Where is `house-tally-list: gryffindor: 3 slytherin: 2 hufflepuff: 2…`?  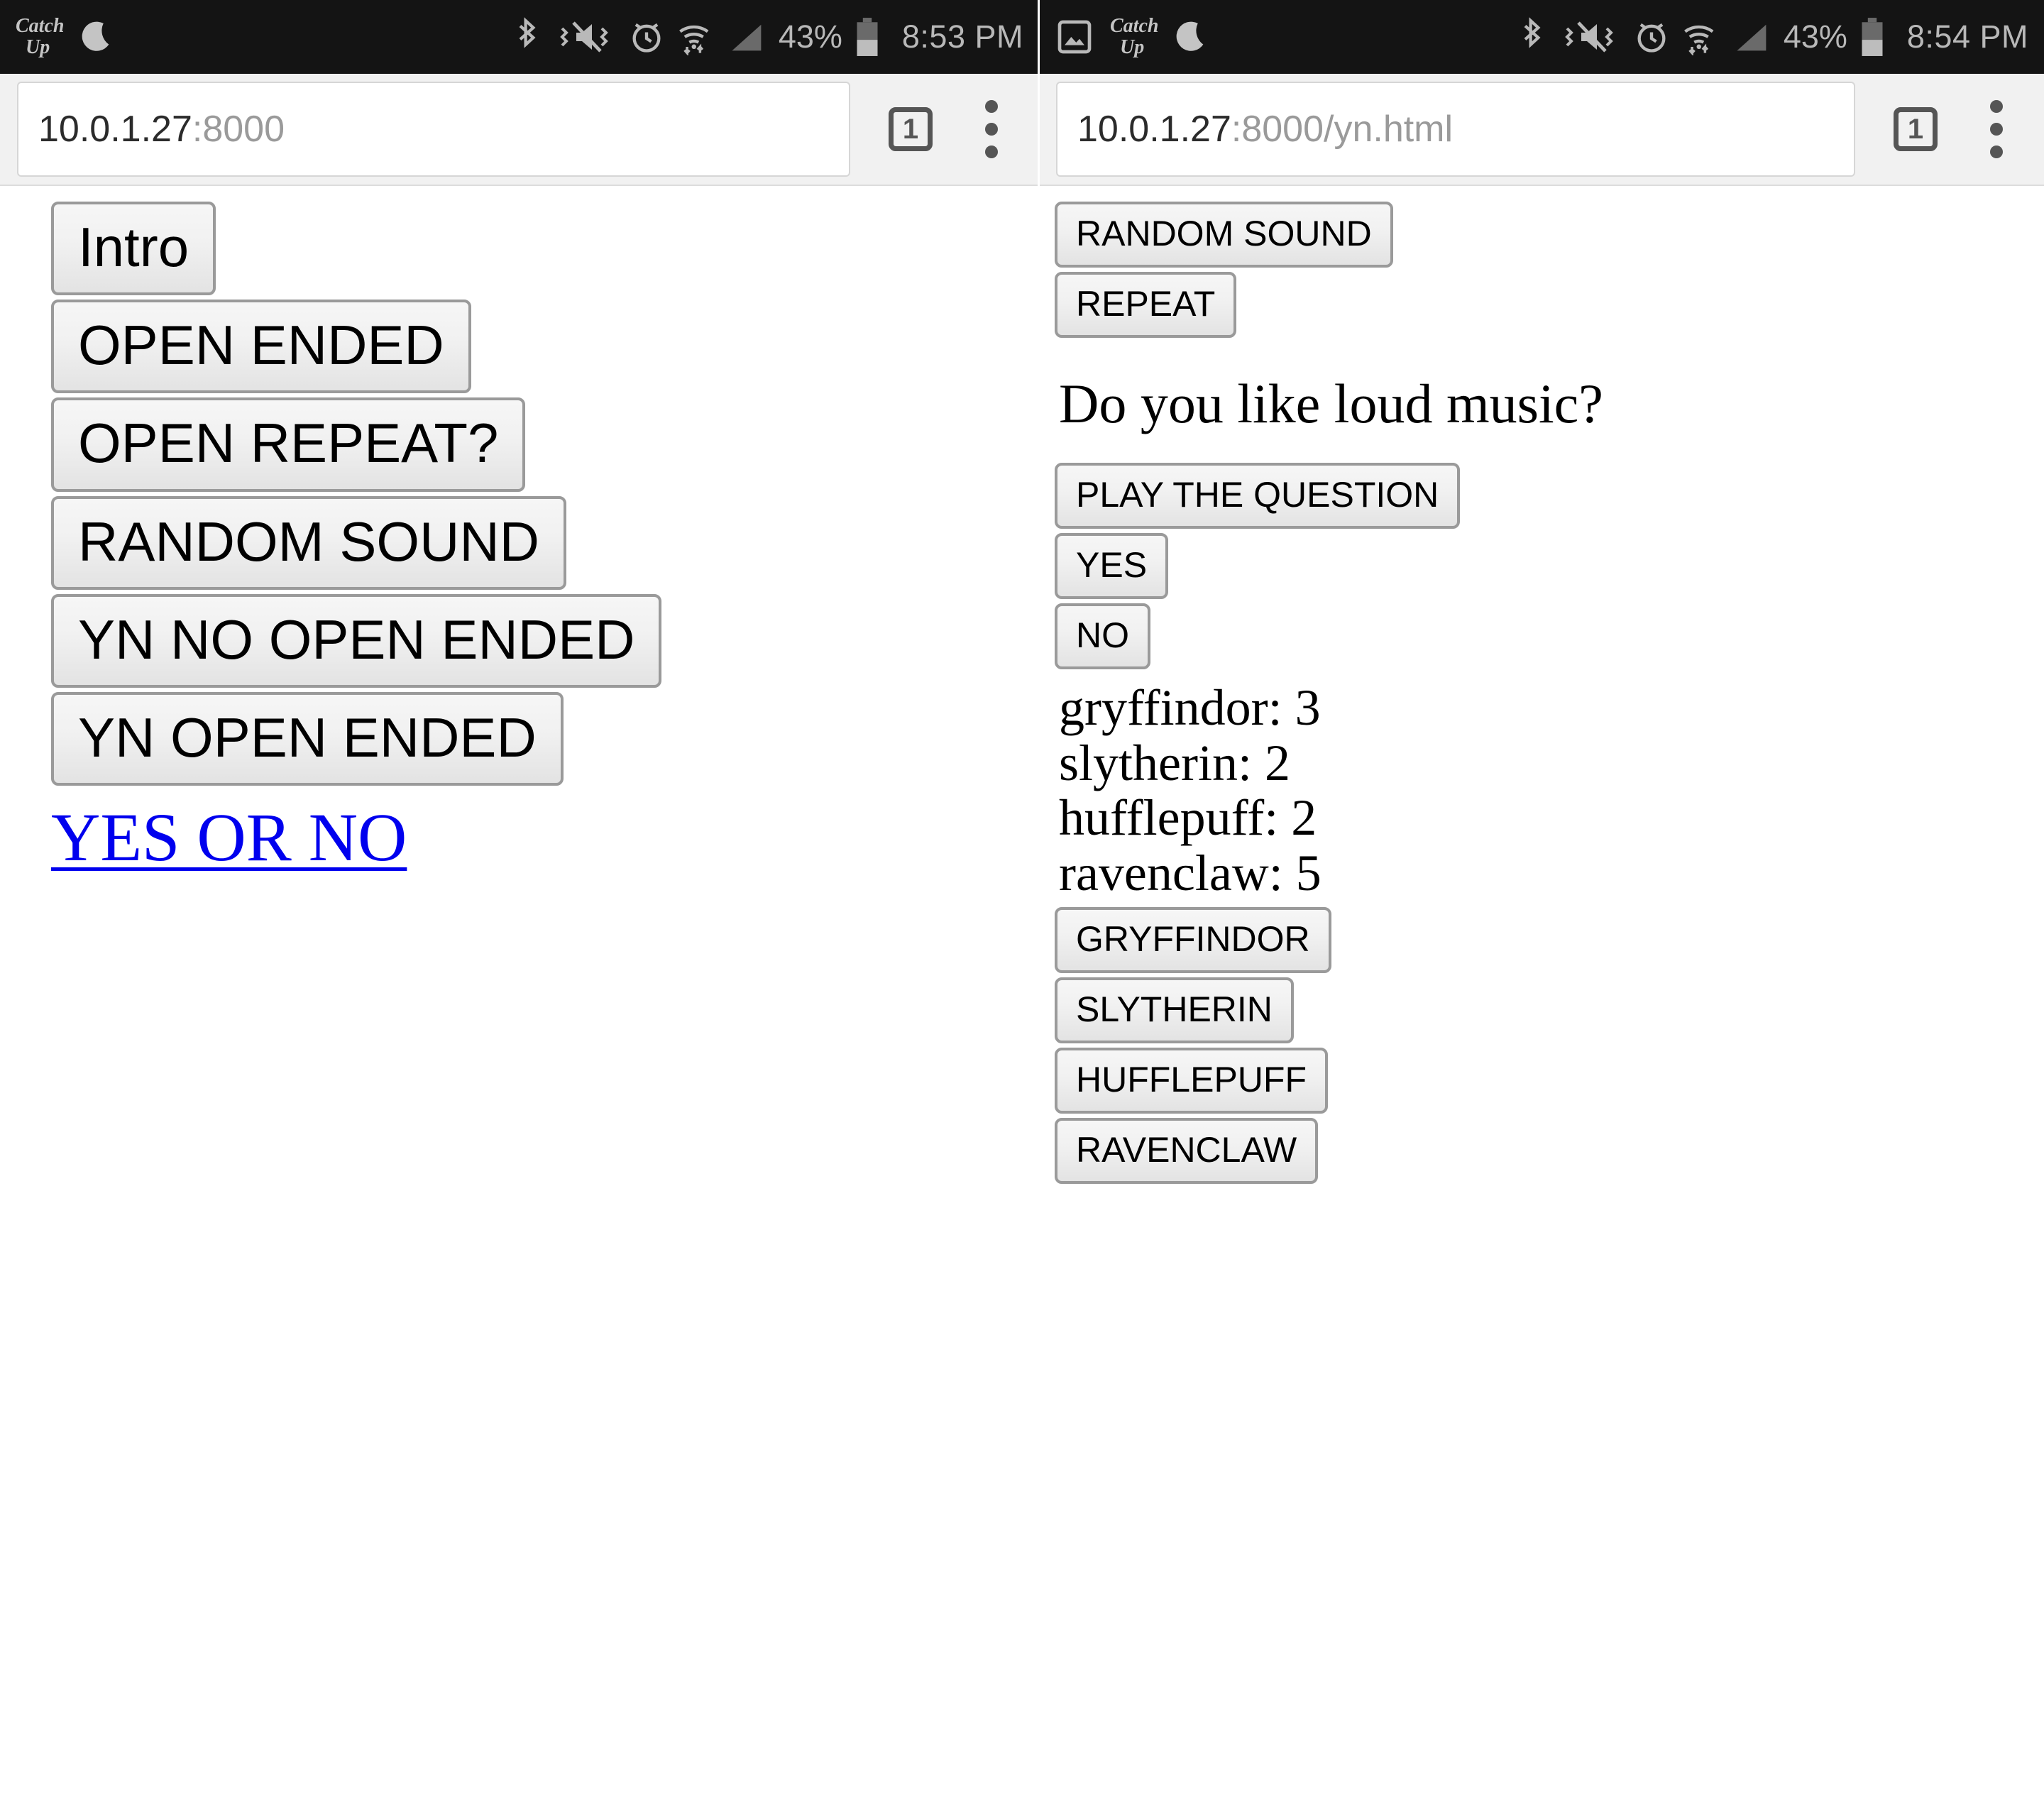
house-tally-list: gryffindor: 3 slytherin: 2 hufflepuff: 2… is located at coordinates (1551, 790).